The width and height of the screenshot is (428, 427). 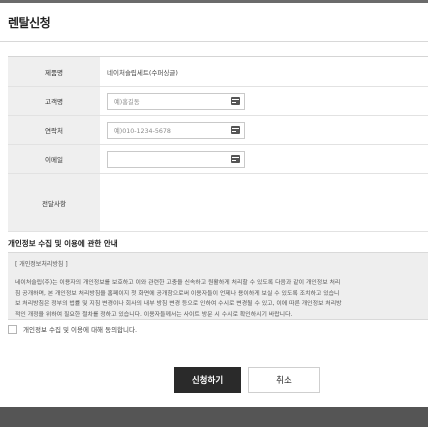 I want to click on product-label: 제품명, so click(x=54, y=71).